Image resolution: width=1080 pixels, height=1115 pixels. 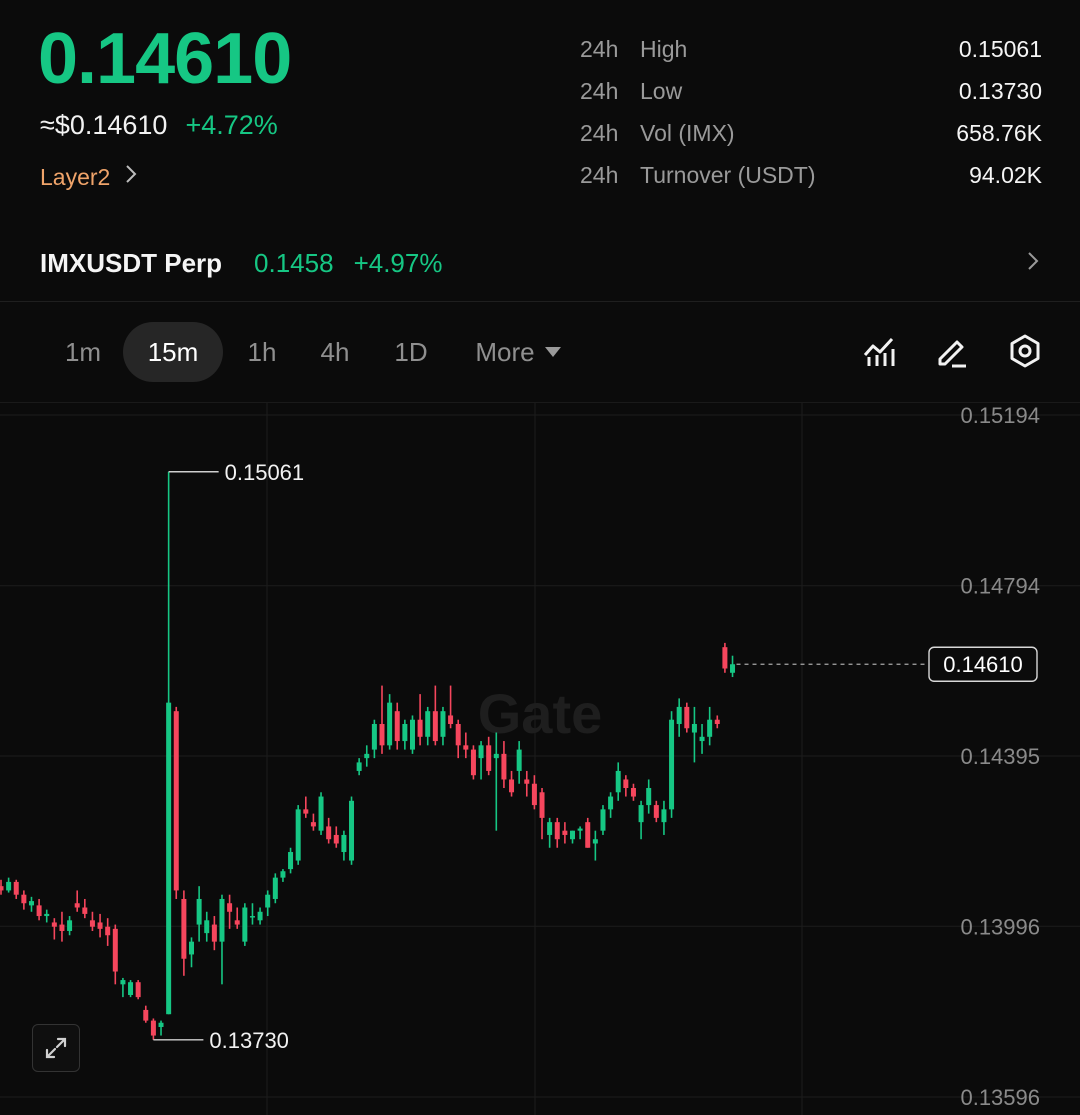 I want to click on expand-chart-button, so click(x=56, y=1048).